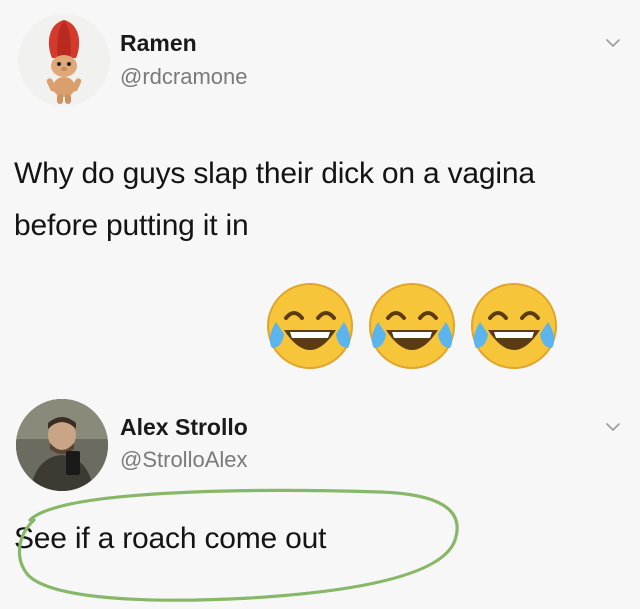 The width and height of the screenshot is (640, 609). I want to click on author-handle: @StrolloAlex, so click(184, 460).